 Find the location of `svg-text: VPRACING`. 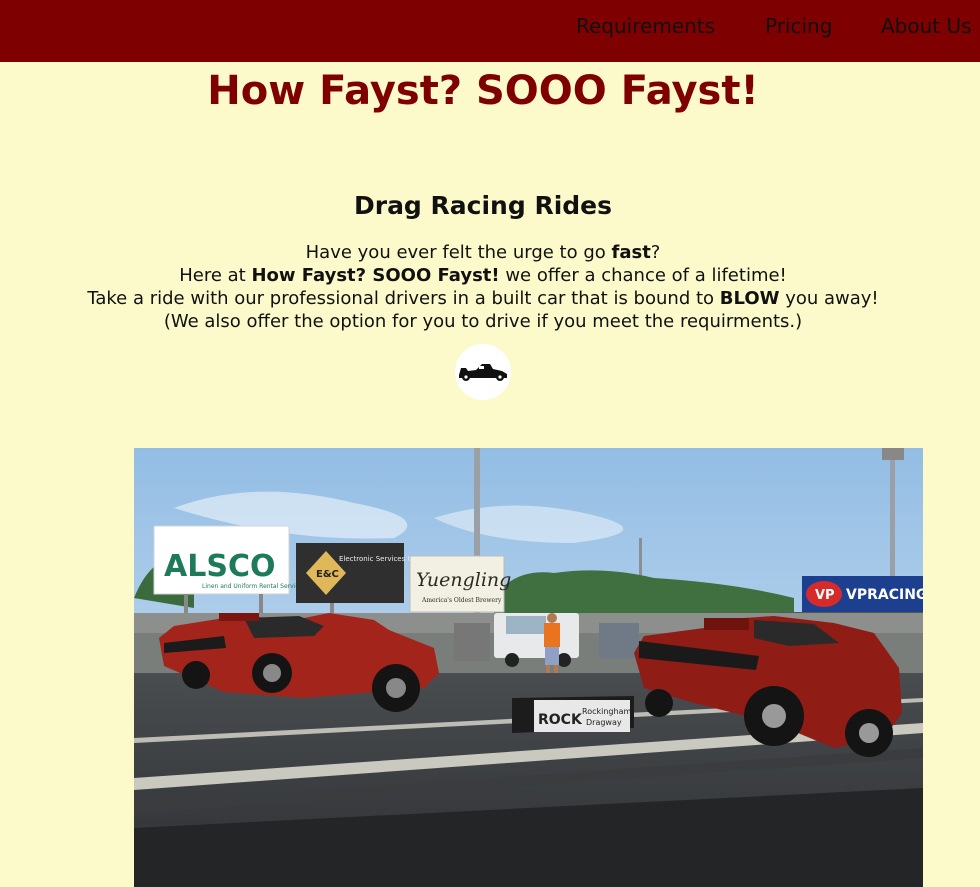

svg-text: VPRACING is located at coordinates (884, 595).